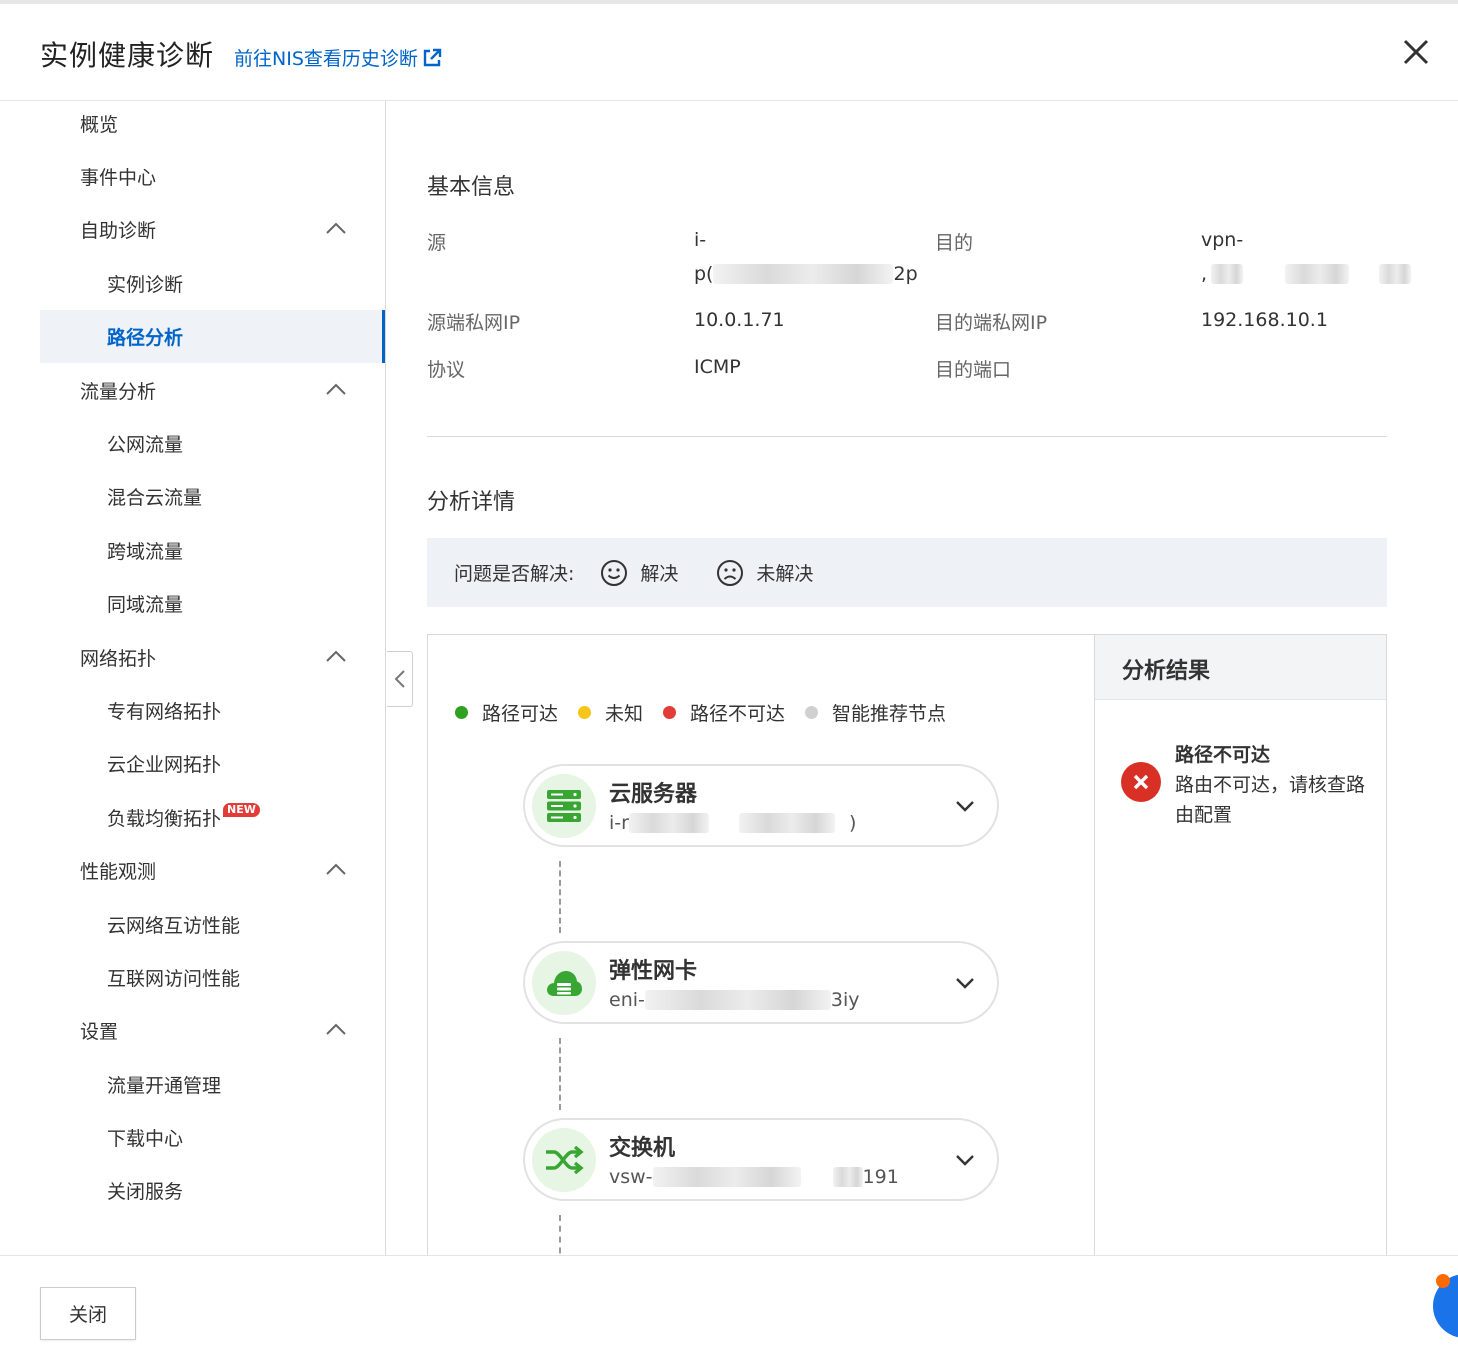 The image size is (1458, 1352). What do you see at coordinates (118, 392) in the screenshot?
I see `sidebar-item-label: 流量分析` at bounding box center [118, 392].